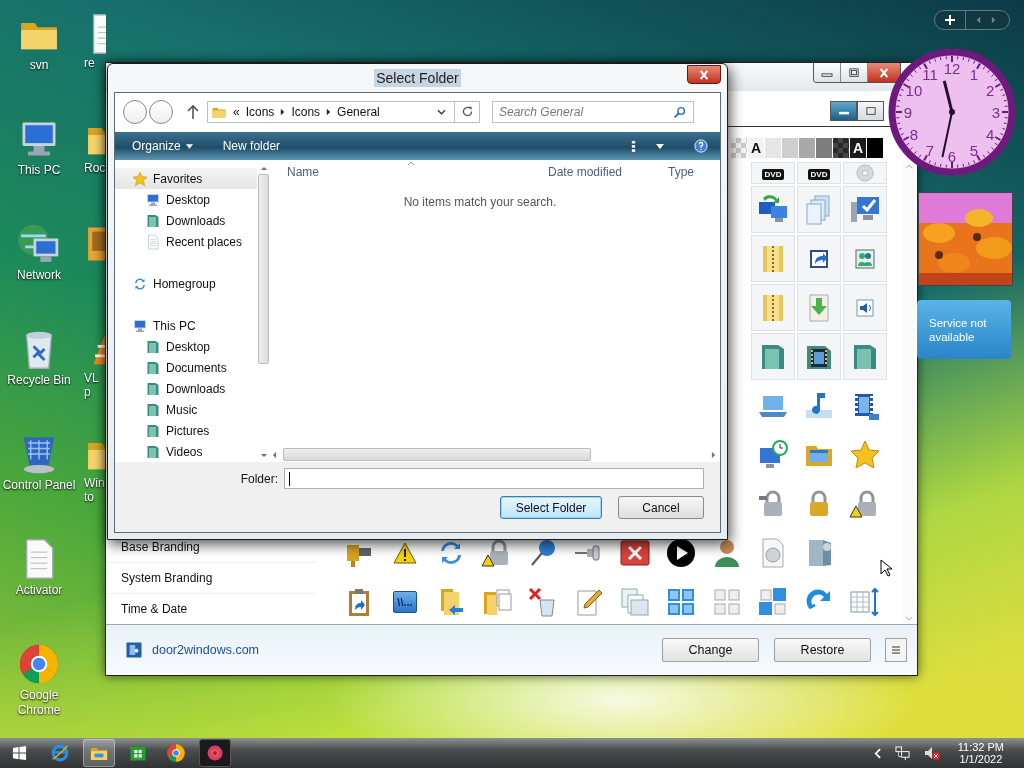 This screenshot has width=1024, height=768. What do you see at coordinates (161, 111) in the screenshot?
I see `forward-button` at bounding box center [161, 111].